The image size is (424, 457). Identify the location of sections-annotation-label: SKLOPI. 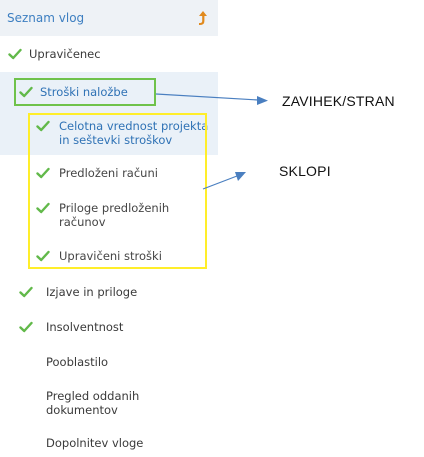
(305, 171).